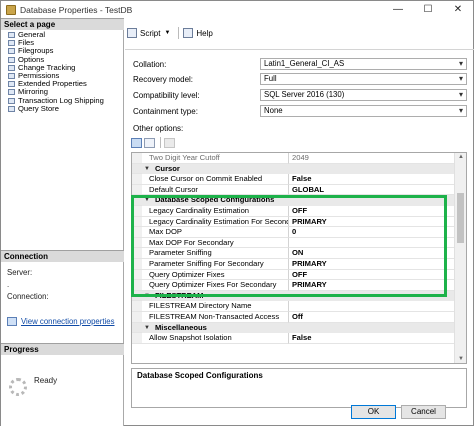  What do you see at coordinates (373, 412) in the screenshot?
I see `ok-button: OK` at bounding box center [373, 412].